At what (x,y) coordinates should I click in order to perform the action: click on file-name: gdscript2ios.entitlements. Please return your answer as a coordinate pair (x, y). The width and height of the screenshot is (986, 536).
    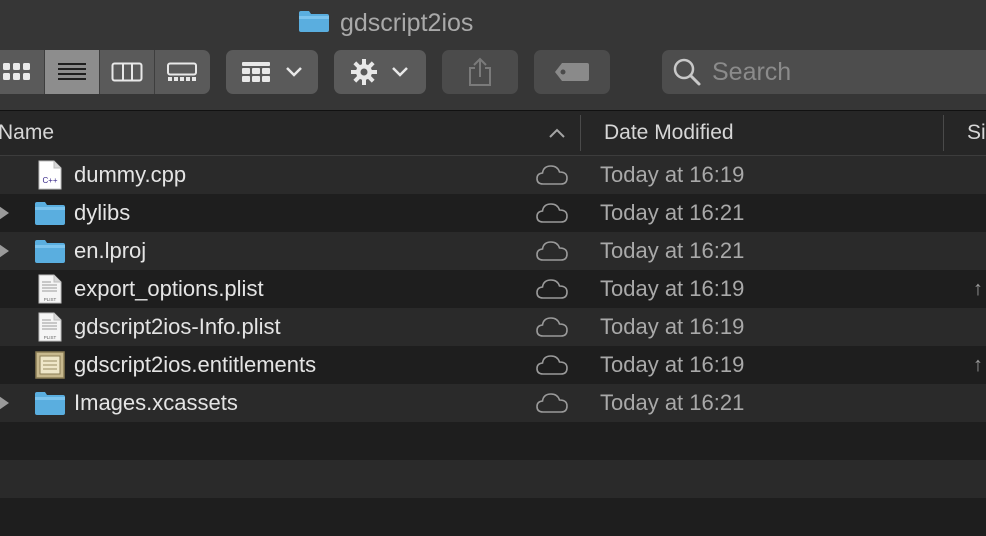
    Looking at the image, I should click on (195, 365).